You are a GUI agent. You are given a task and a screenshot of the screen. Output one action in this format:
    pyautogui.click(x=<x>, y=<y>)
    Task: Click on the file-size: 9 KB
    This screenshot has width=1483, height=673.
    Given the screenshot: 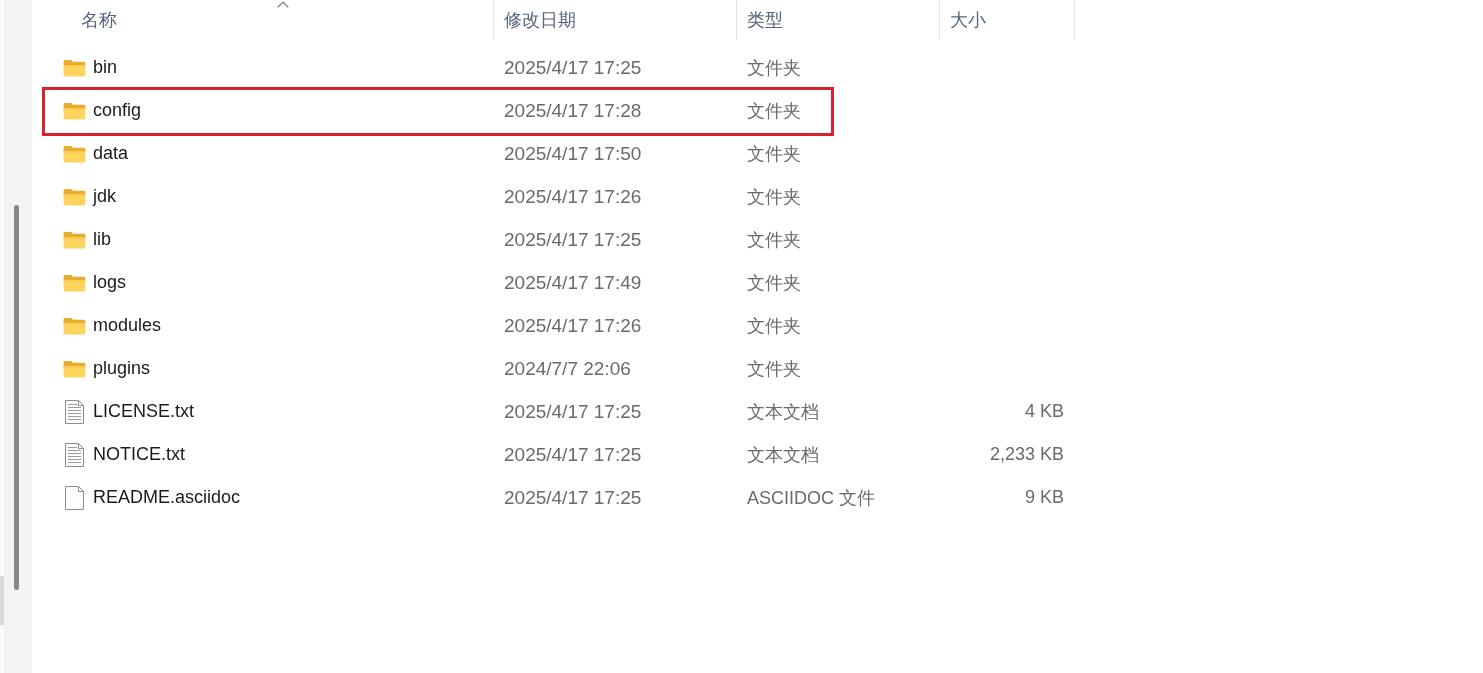 What is the action you would take?
    pyautogui.click(x=1044, y=497)
    